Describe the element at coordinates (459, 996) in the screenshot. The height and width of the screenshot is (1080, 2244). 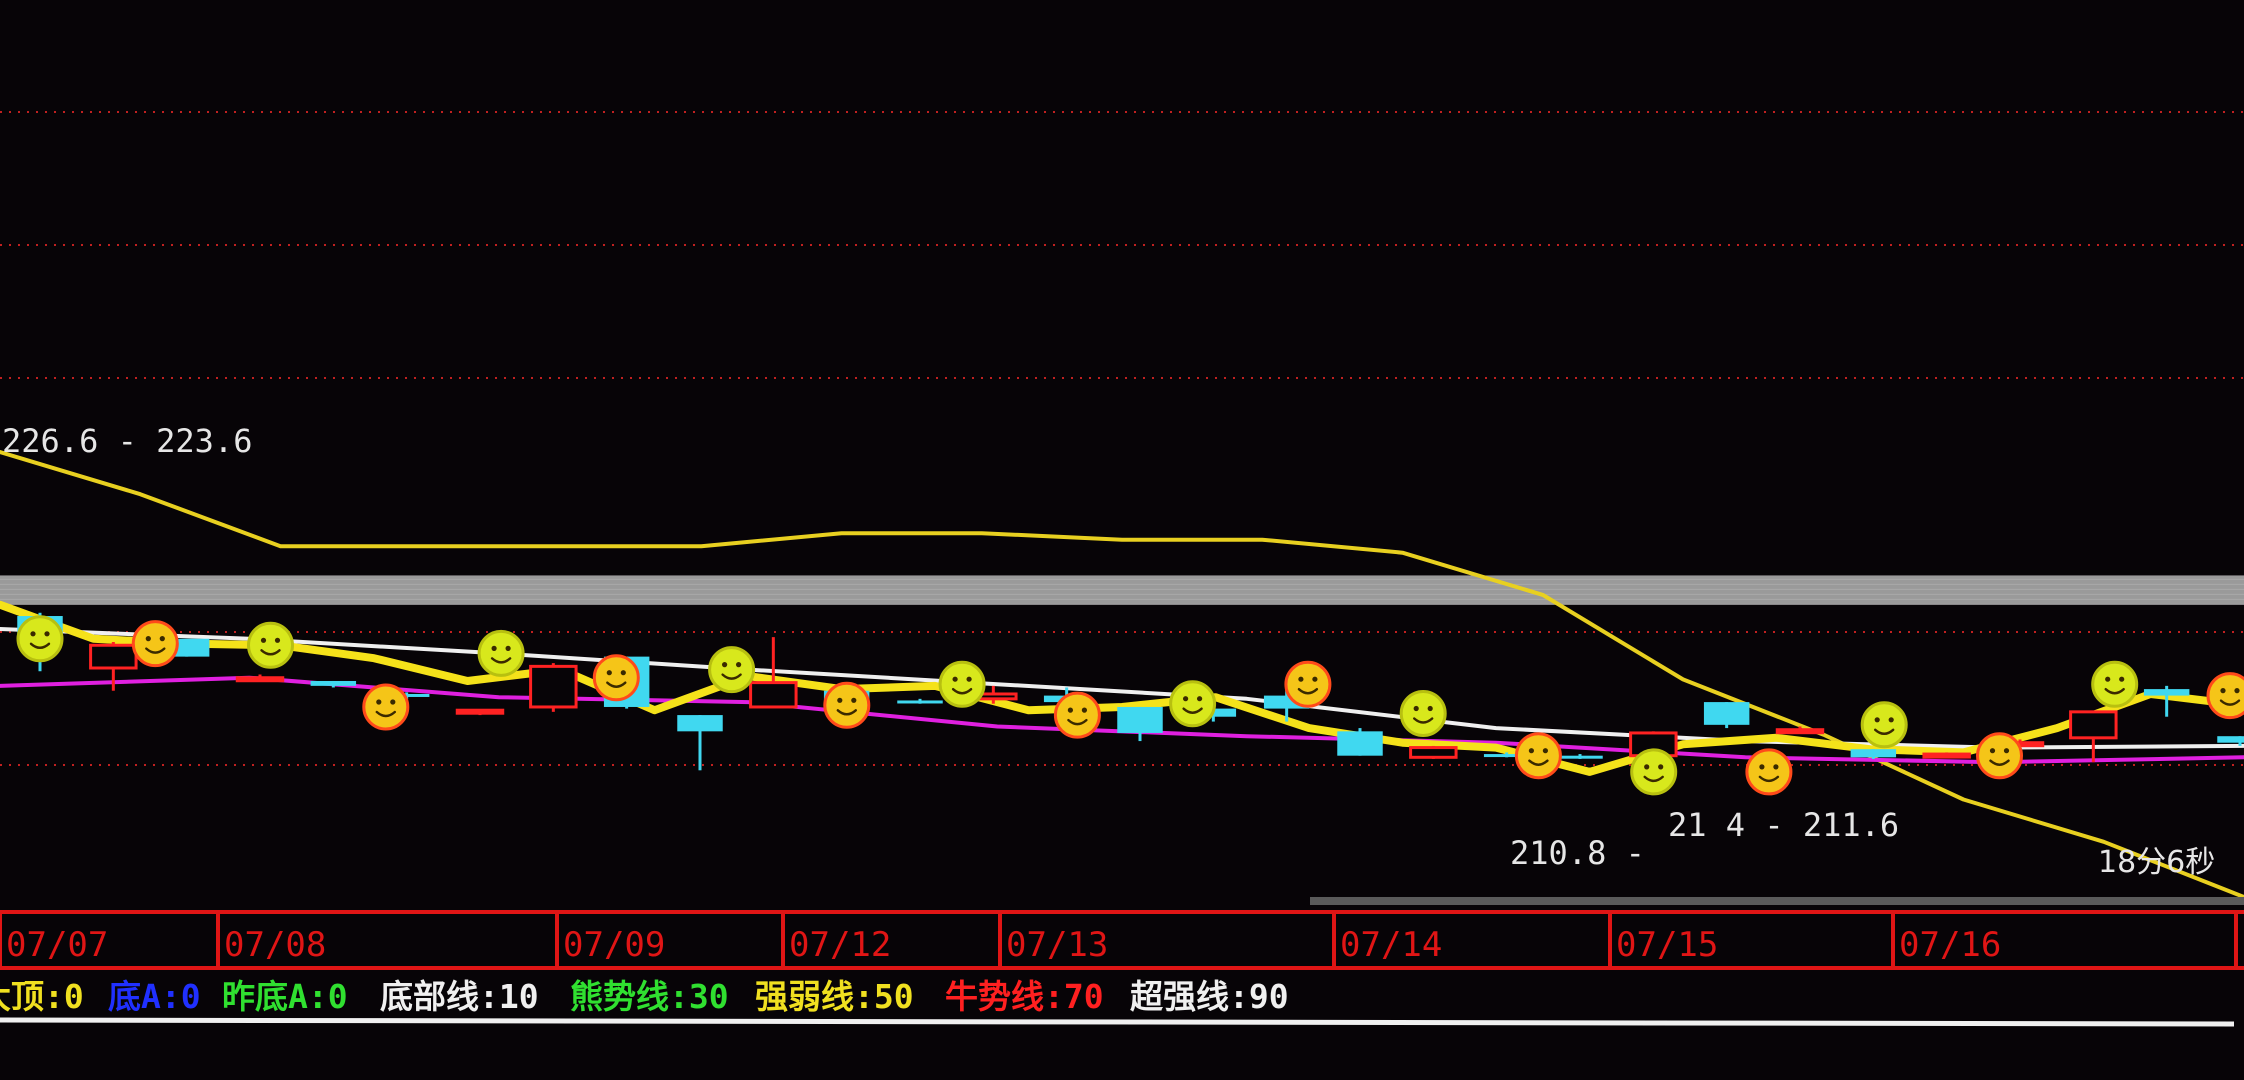
I see `legend-item: 底部线:10` at that location.